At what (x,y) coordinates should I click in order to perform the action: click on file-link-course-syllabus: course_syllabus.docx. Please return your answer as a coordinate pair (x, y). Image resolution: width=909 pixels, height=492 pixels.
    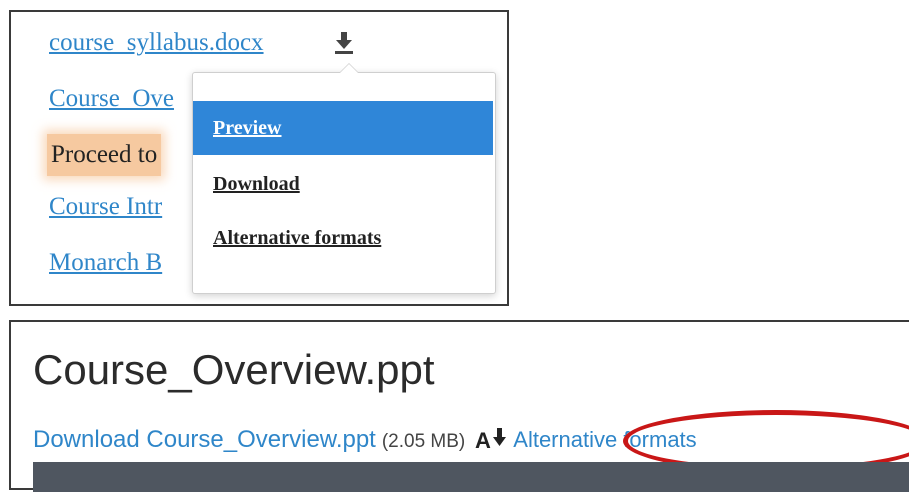
    Looking at the image, I should click on (156, 43).